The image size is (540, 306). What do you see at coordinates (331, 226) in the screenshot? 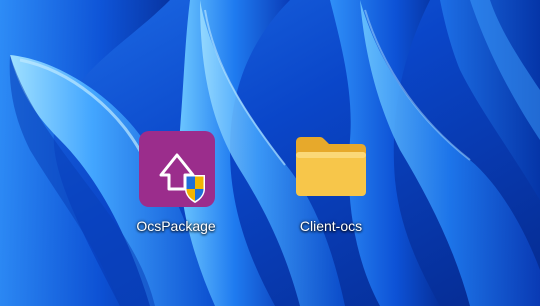
I see `desktop-icon-label: Client-ocs` at bounding box center [331, 226].